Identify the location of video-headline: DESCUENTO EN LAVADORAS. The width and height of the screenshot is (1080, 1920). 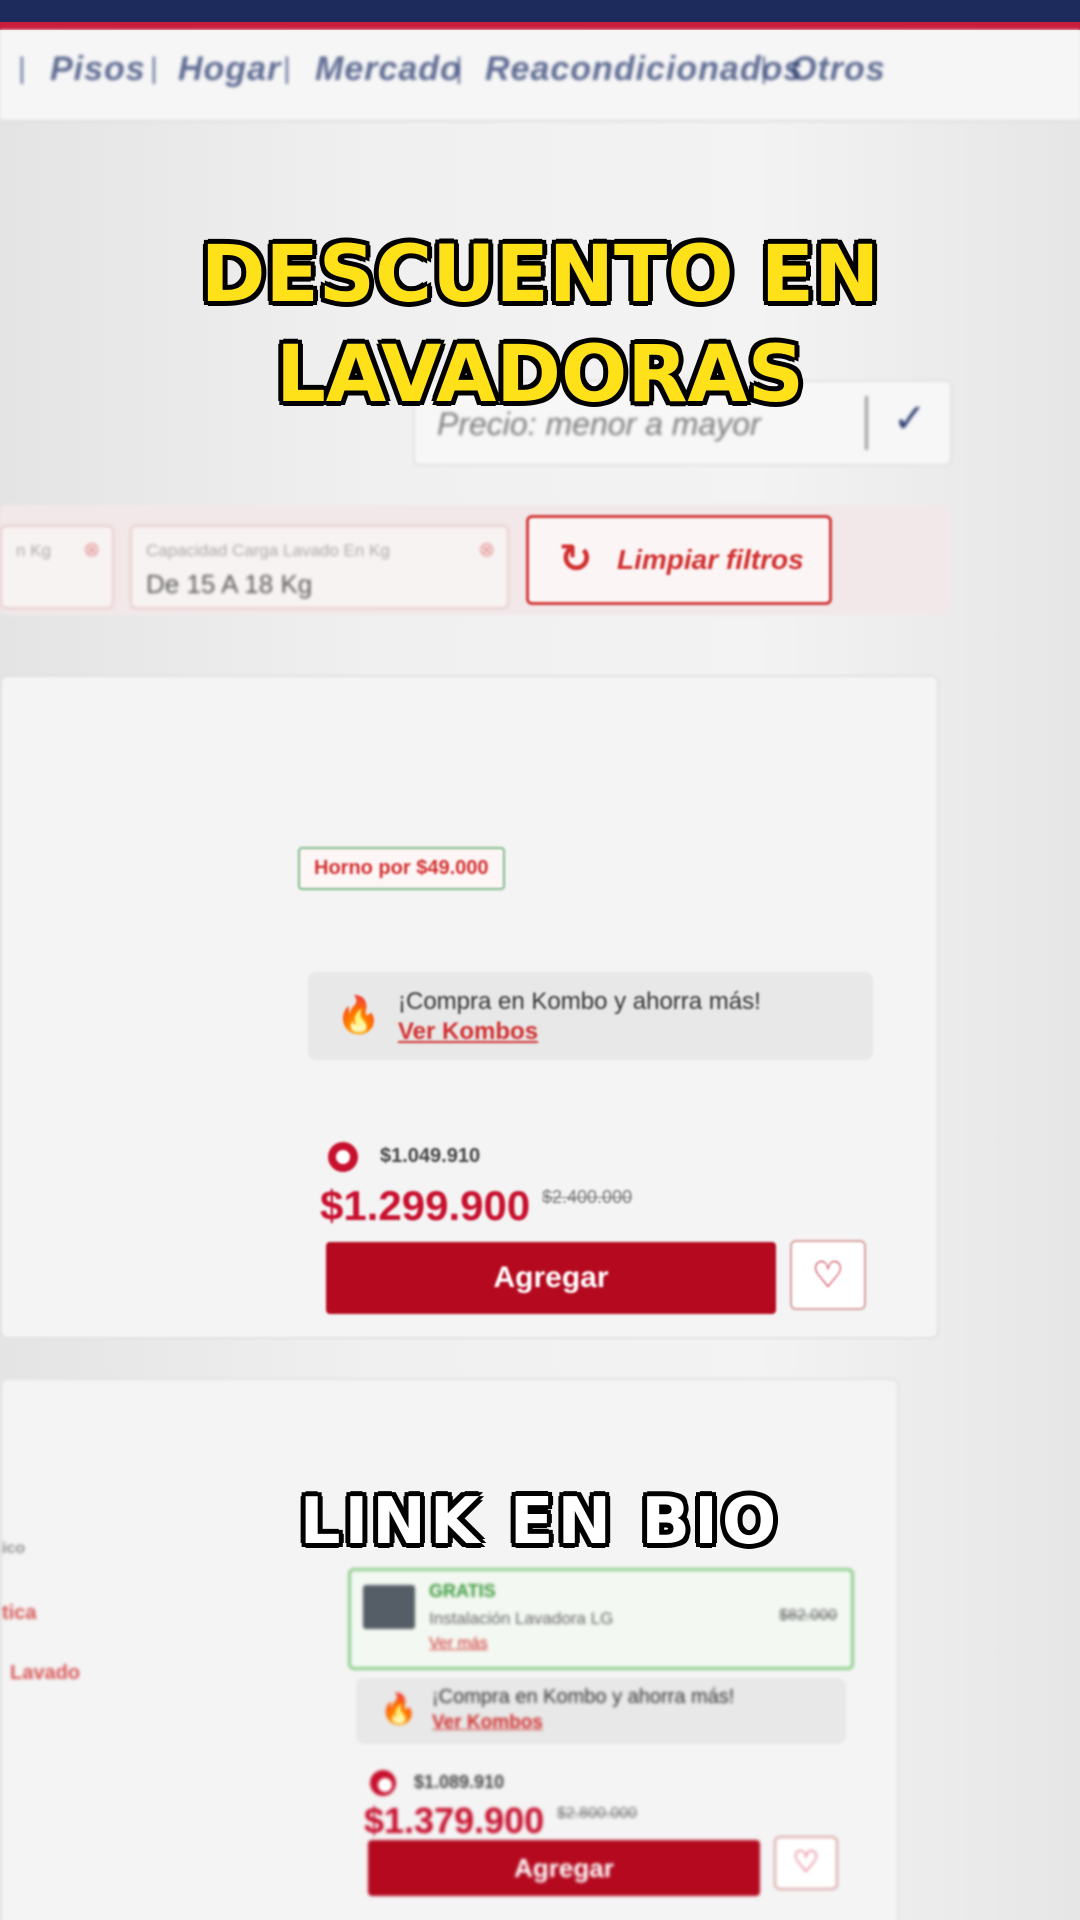
(540, 325).